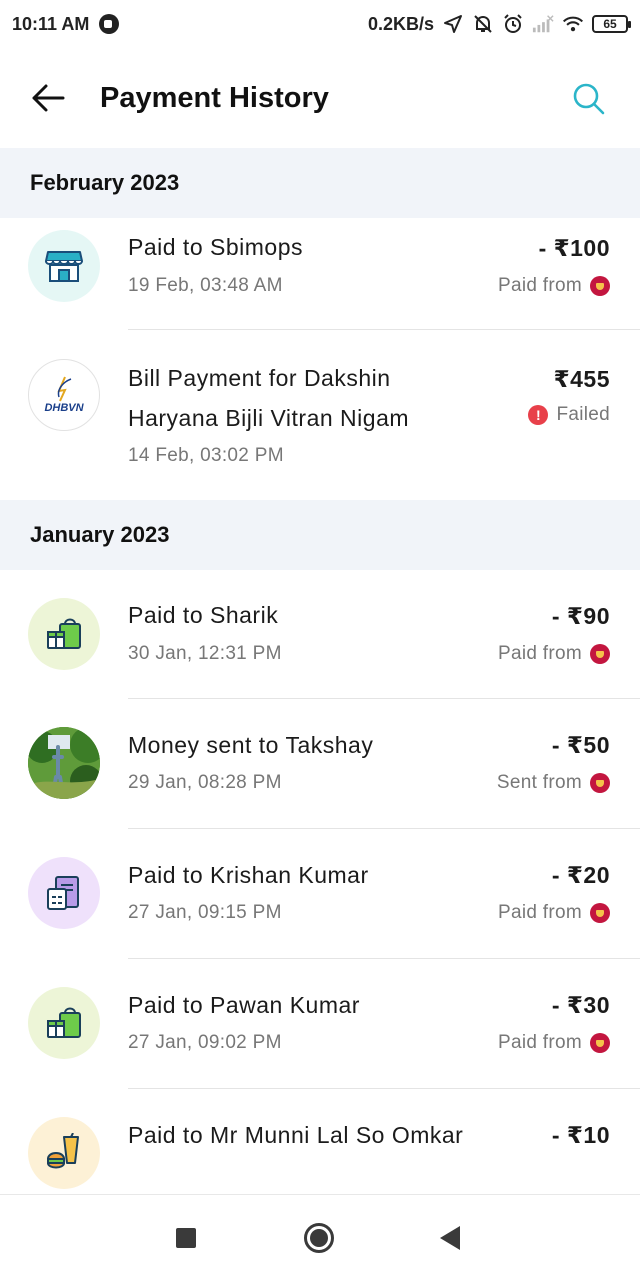 The width and height of the screenshot is (640, 1280). What do you see at coordinates (400, 23) in the screenshot?
I see `network-speed: 0.2KB/s` at bounding box center [400, 23].